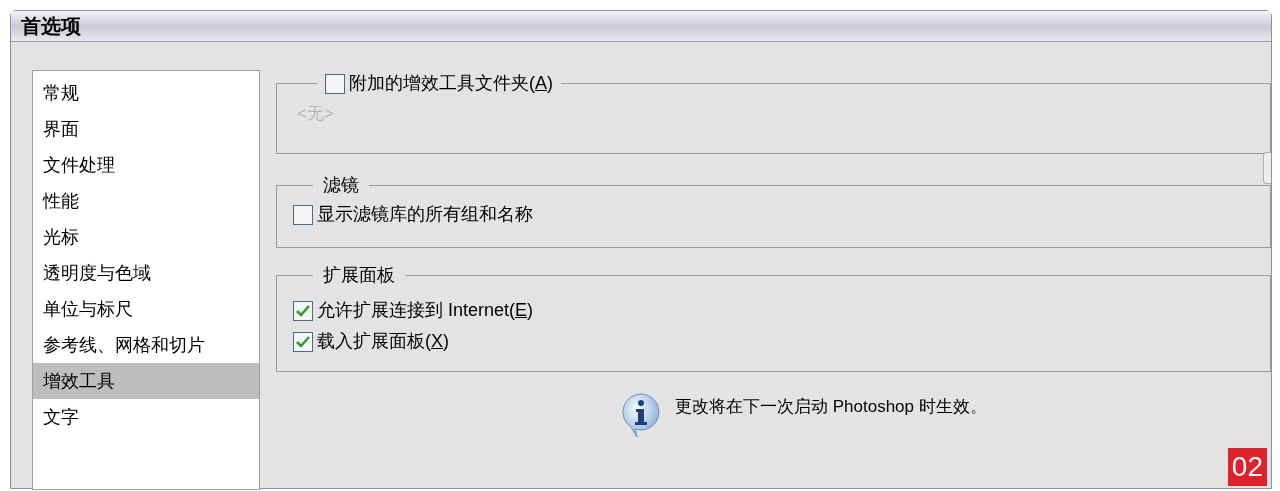 This screenshot has height=491, width=1280. I want to click on category-item: 界面, so click(146, 129).